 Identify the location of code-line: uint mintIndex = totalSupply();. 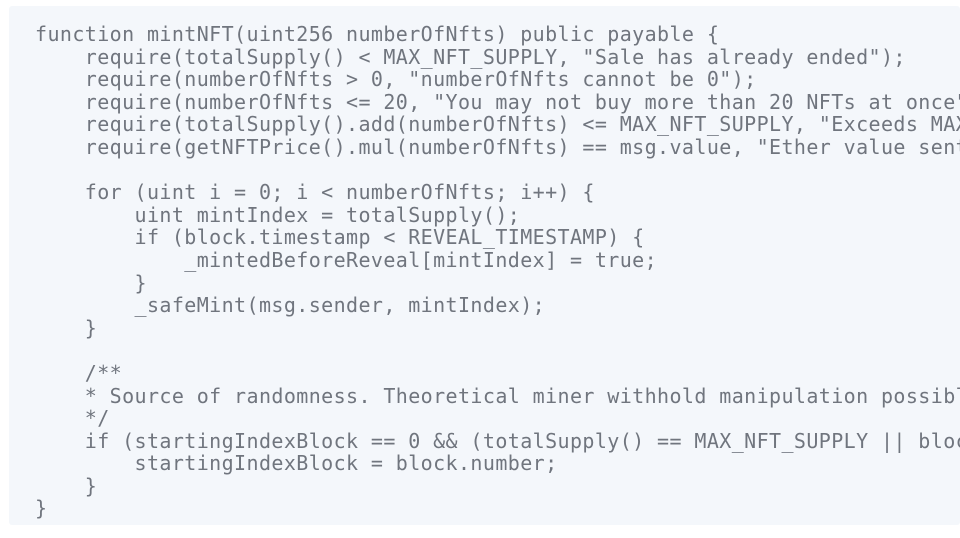
(278, 214).